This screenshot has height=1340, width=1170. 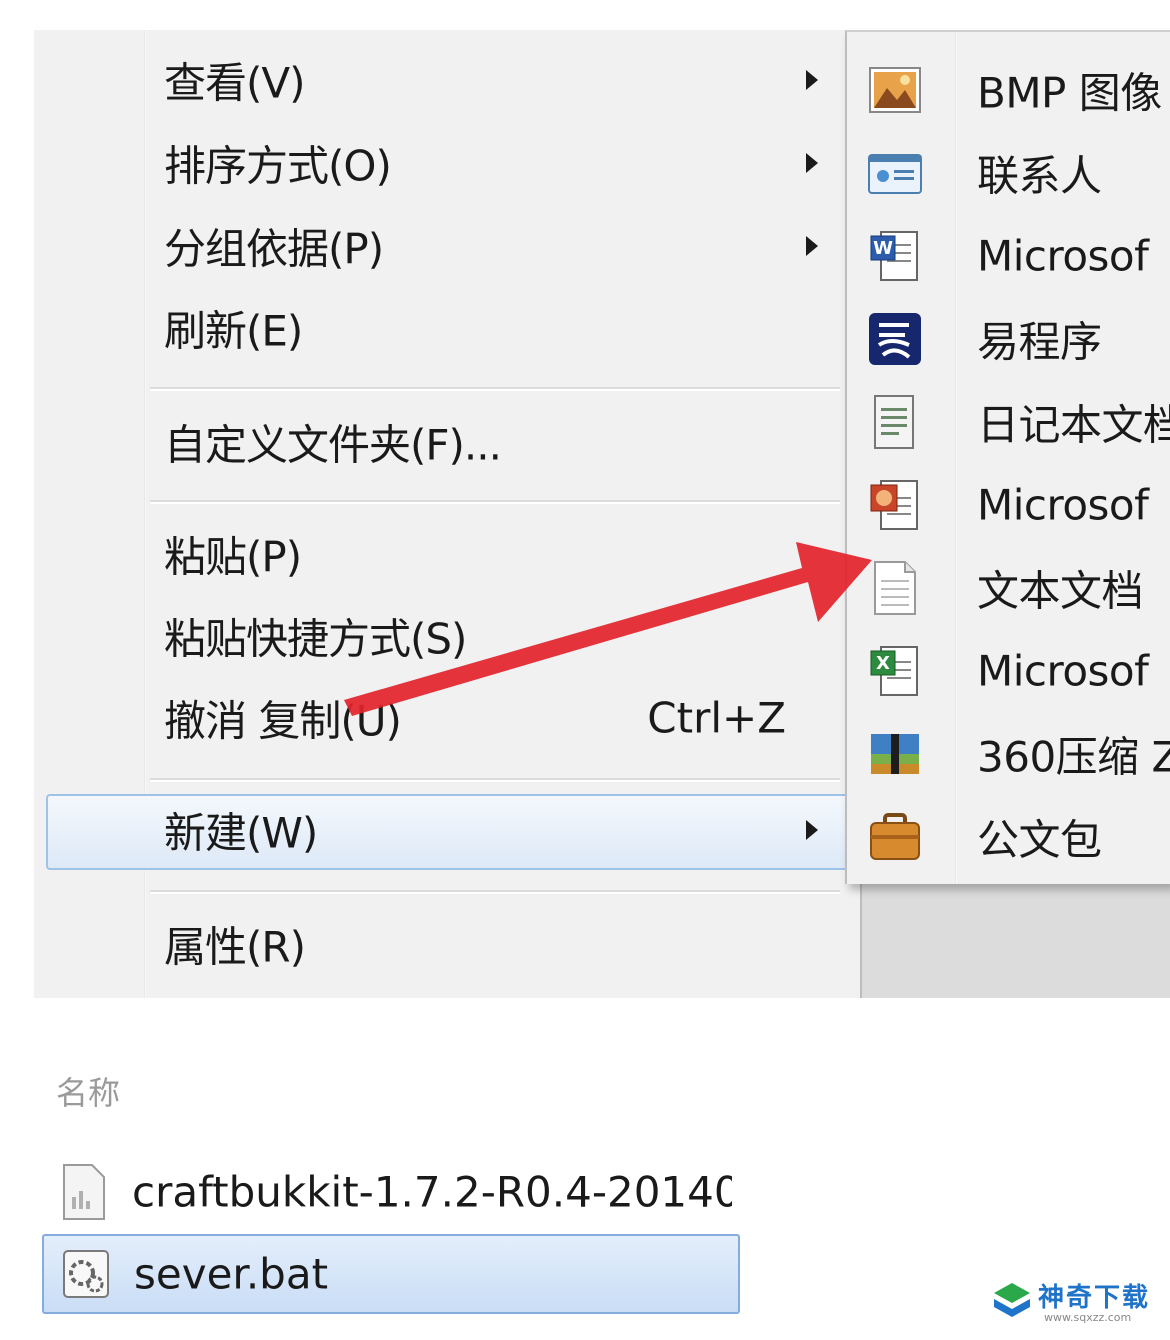 I want to click on submenu-item-contact: 联系人, so click(x=1008, y=172).